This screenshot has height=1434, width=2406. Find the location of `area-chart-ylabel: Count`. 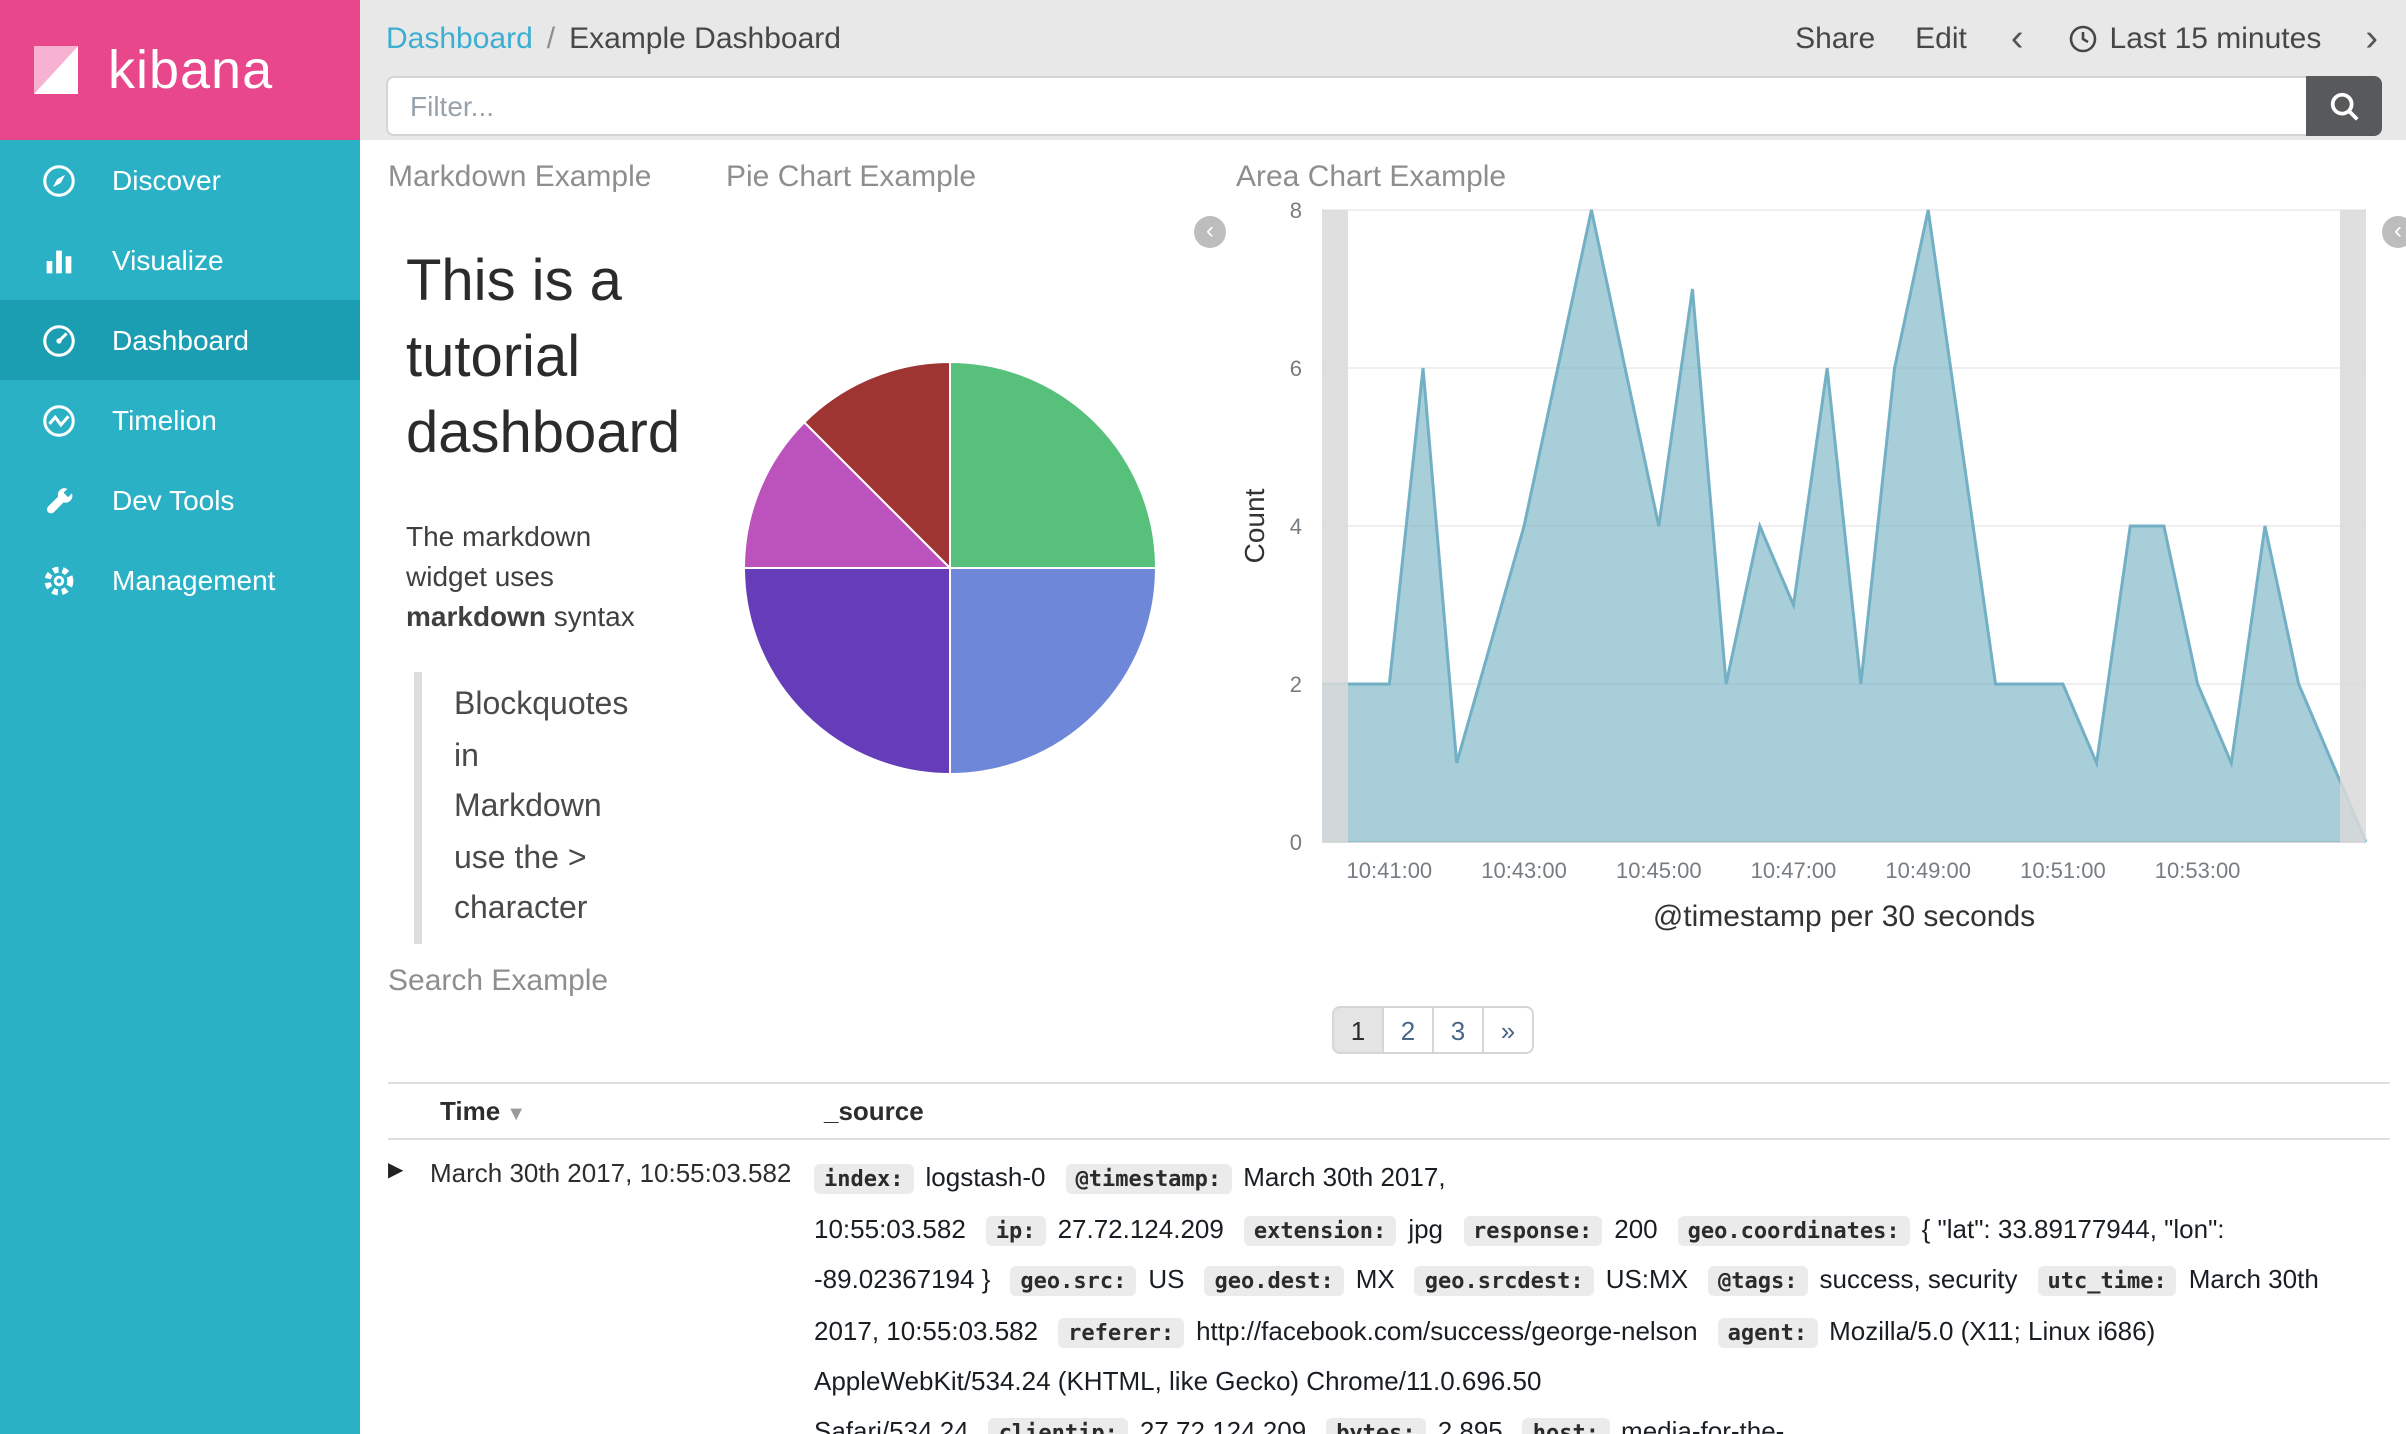

area-chart-ylabel: Count is located at coordinates (1255, 525).